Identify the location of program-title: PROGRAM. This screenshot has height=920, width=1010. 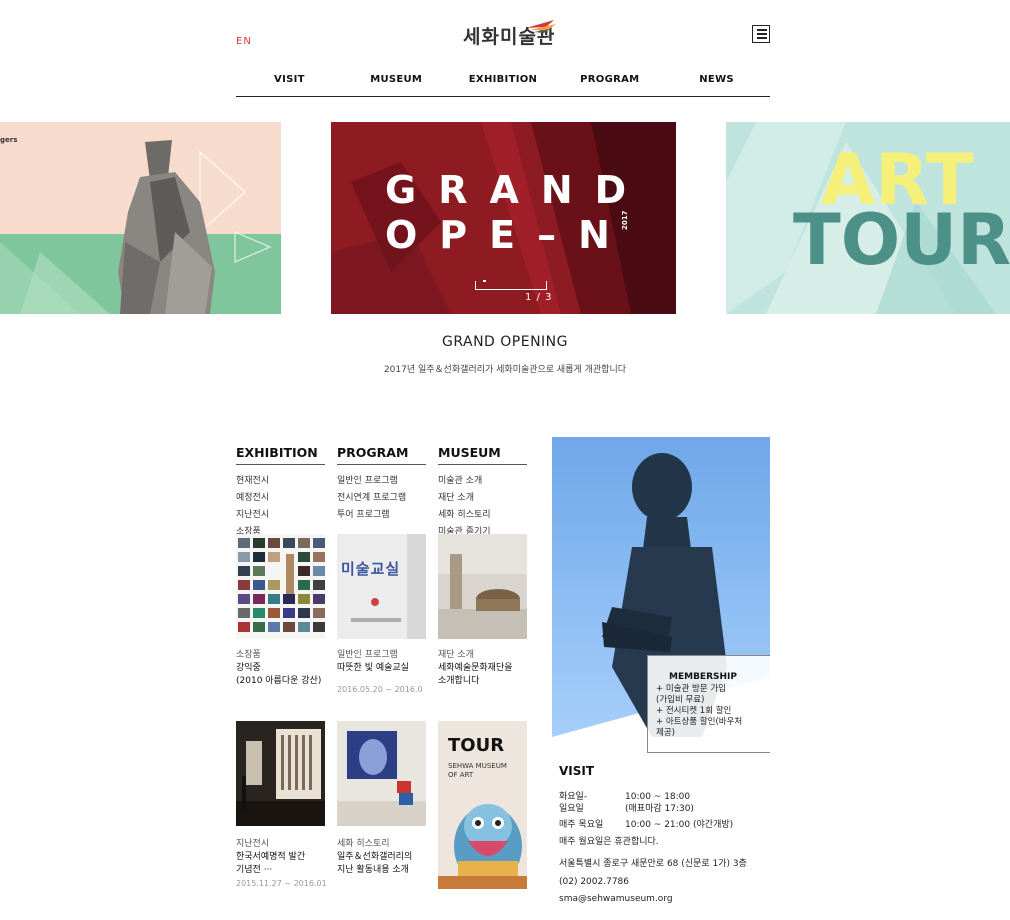
(381, 455).